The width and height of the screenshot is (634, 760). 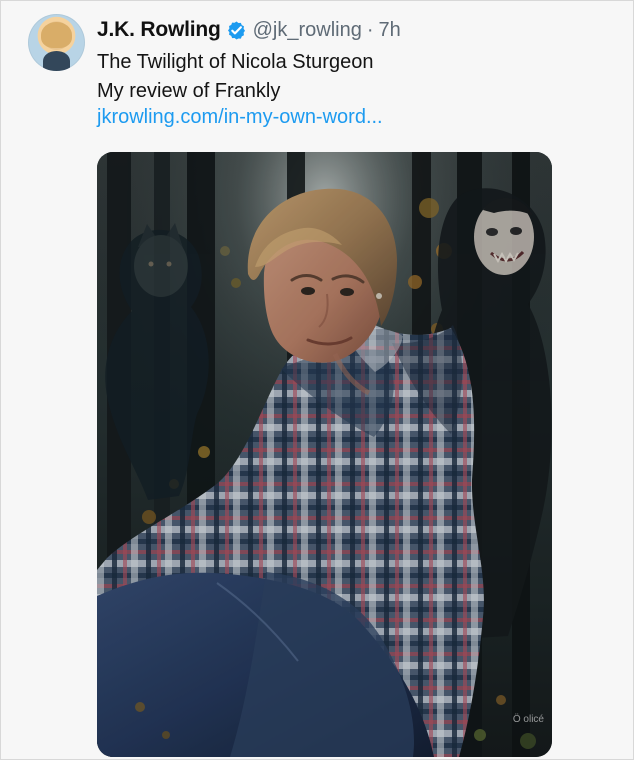 What do you see at coordinates (390, 30) in the screenshot?
I see `timestamp: 7h` at bounding box center [390, 30].